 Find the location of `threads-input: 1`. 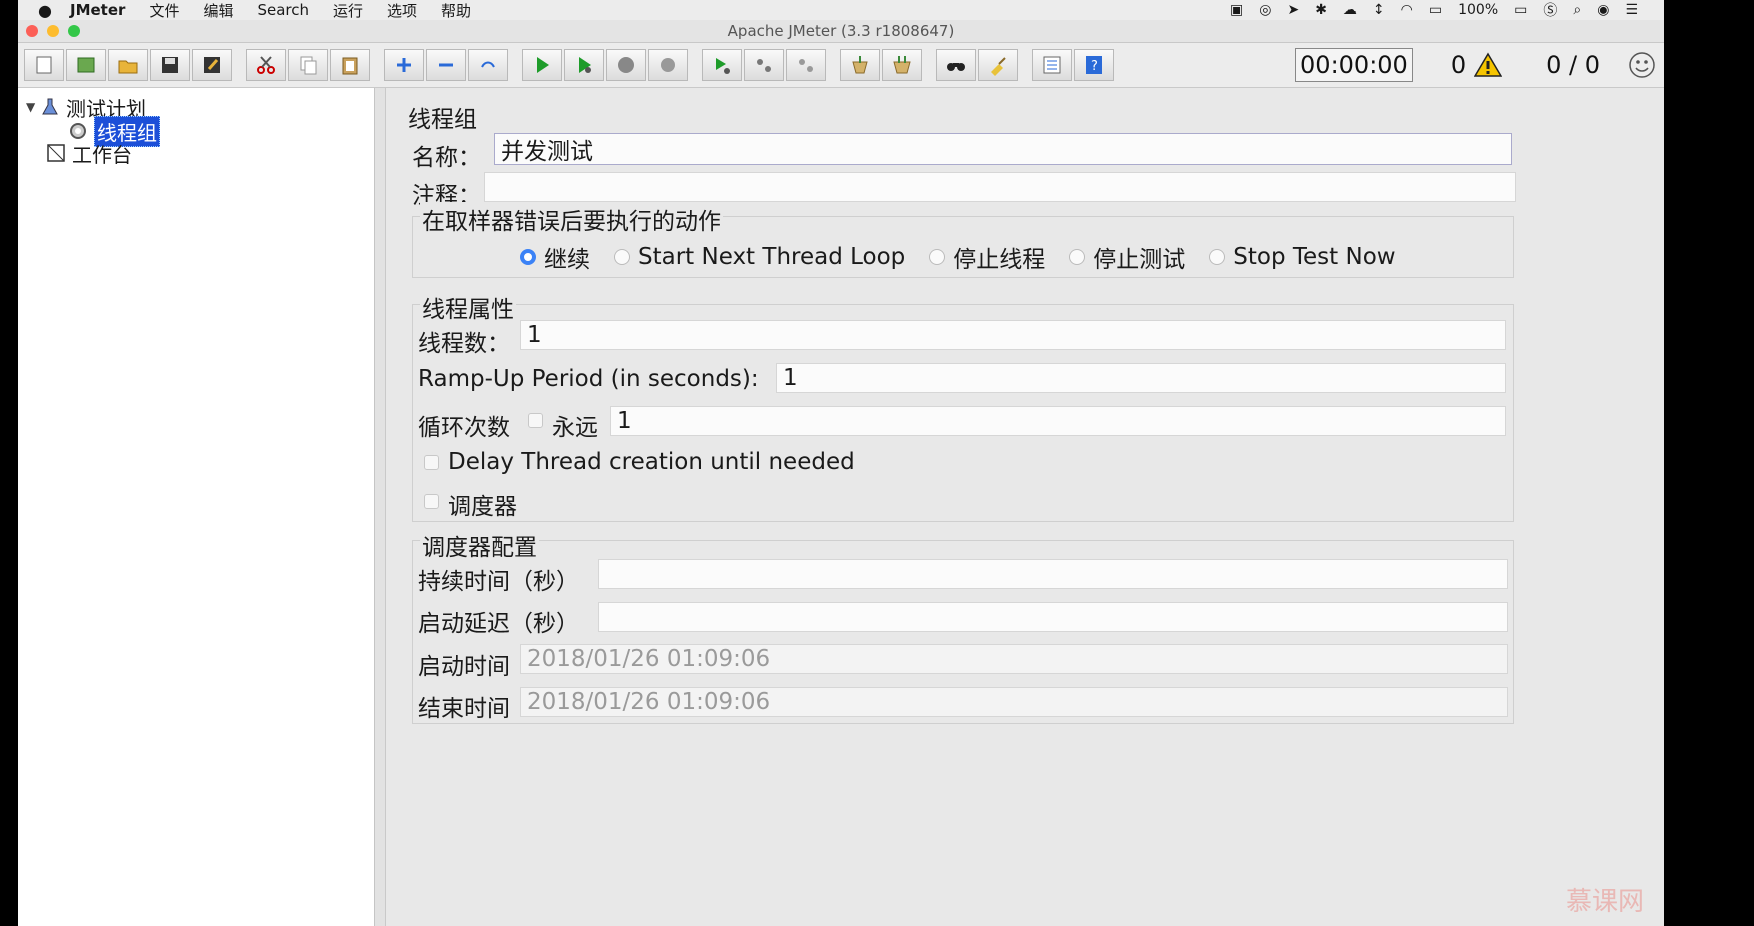

threads-input: 1 is located at coordinates (1013, 335).